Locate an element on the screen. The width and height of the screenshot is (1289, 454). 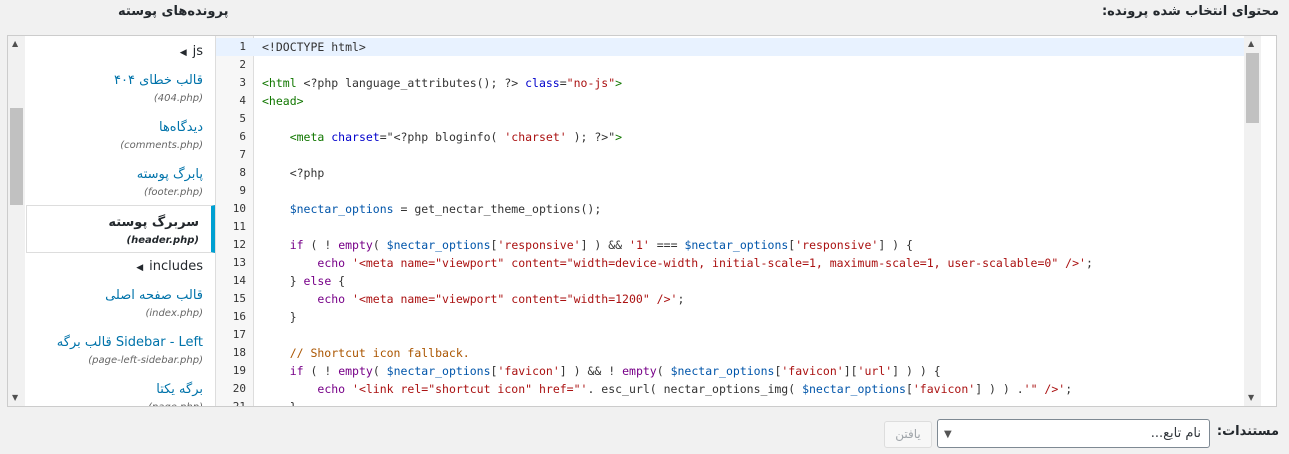
code-line: 2 is located at coordinates (738, 65).